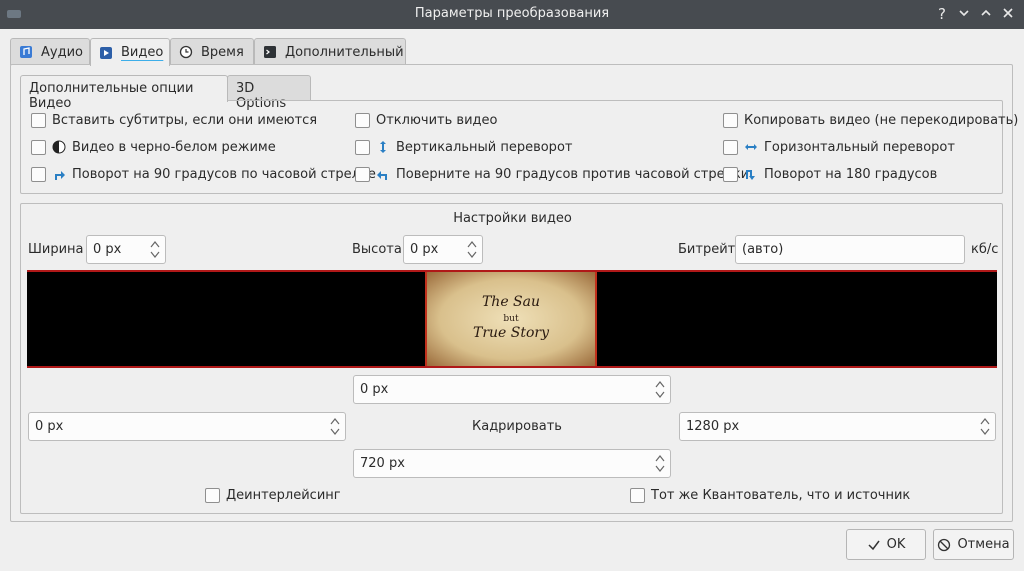 The image size is (1024, 571). I want to click on tab-advanced: Дополнительный, so click(330, 51).